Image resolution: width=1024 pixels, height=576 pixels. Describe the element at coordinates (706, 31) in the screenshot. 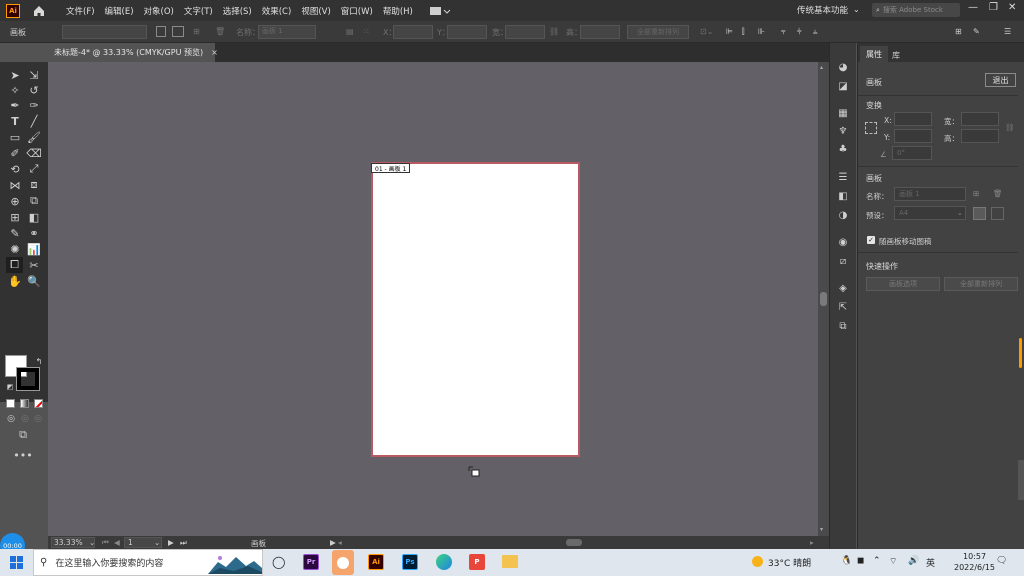

I see `align-to-icon: ⊡⌄` at that location.